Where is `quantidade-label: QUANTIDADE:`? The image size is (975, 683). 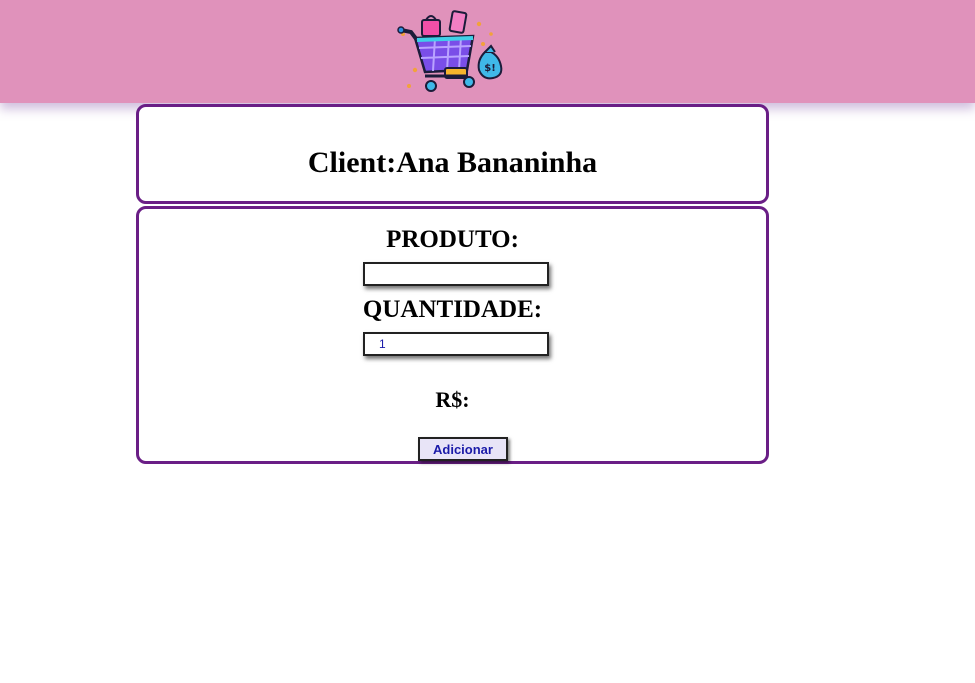 quantidade-label: QUANTIDADE: is located at coordinates (452, 309).